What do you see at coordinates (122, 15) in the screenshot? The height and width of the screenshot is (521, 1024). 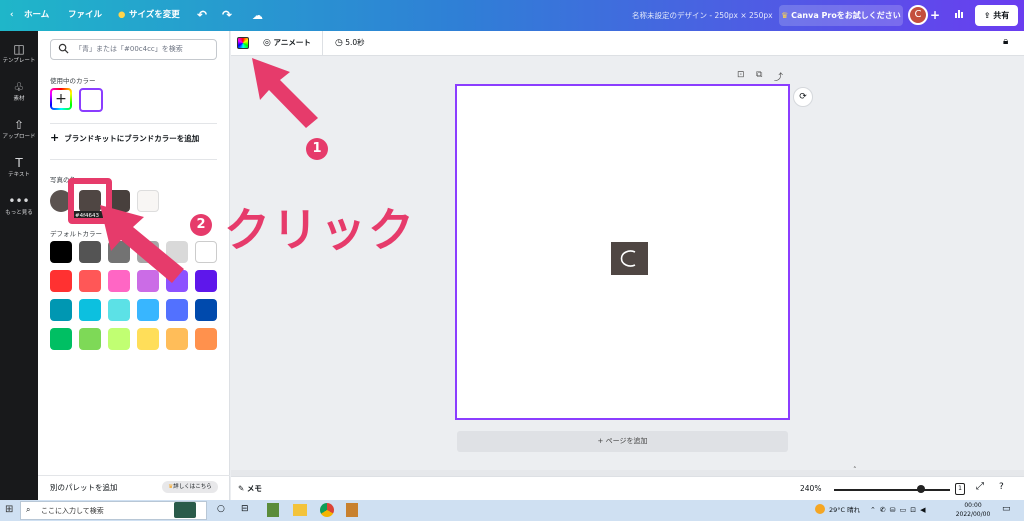 I see `crown-icon: ●` at bounding box center [122, 15].